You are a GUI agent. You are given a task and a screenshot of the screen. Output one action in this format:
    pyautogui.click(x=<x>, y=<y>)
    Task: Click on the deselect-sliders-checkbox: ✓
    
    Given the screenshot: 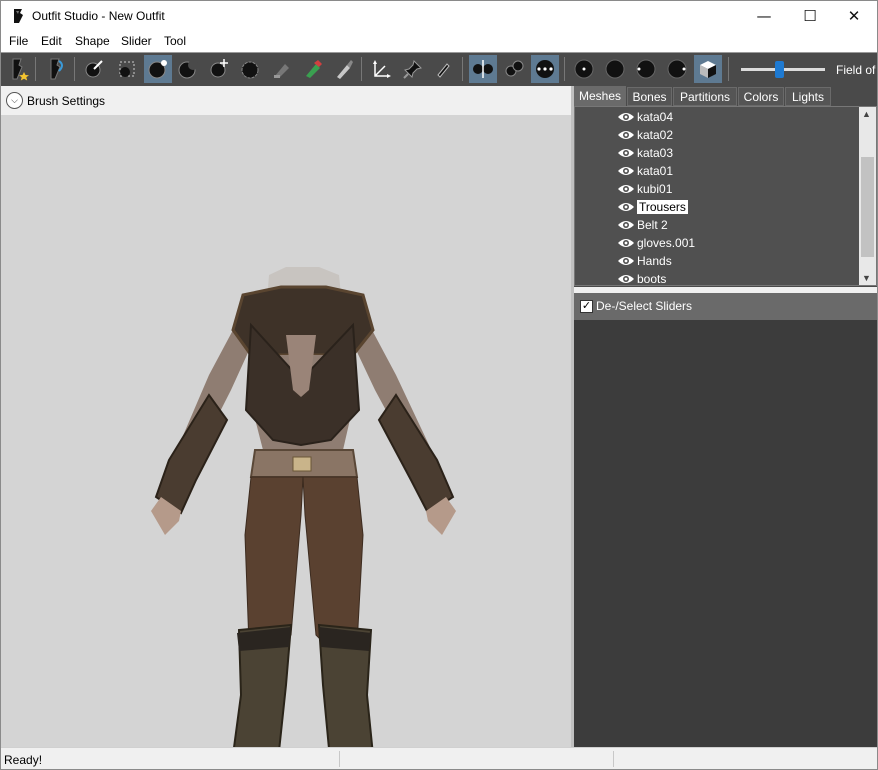 What is the action you would take?
    pyautogui.click(x=586, y=306)
    